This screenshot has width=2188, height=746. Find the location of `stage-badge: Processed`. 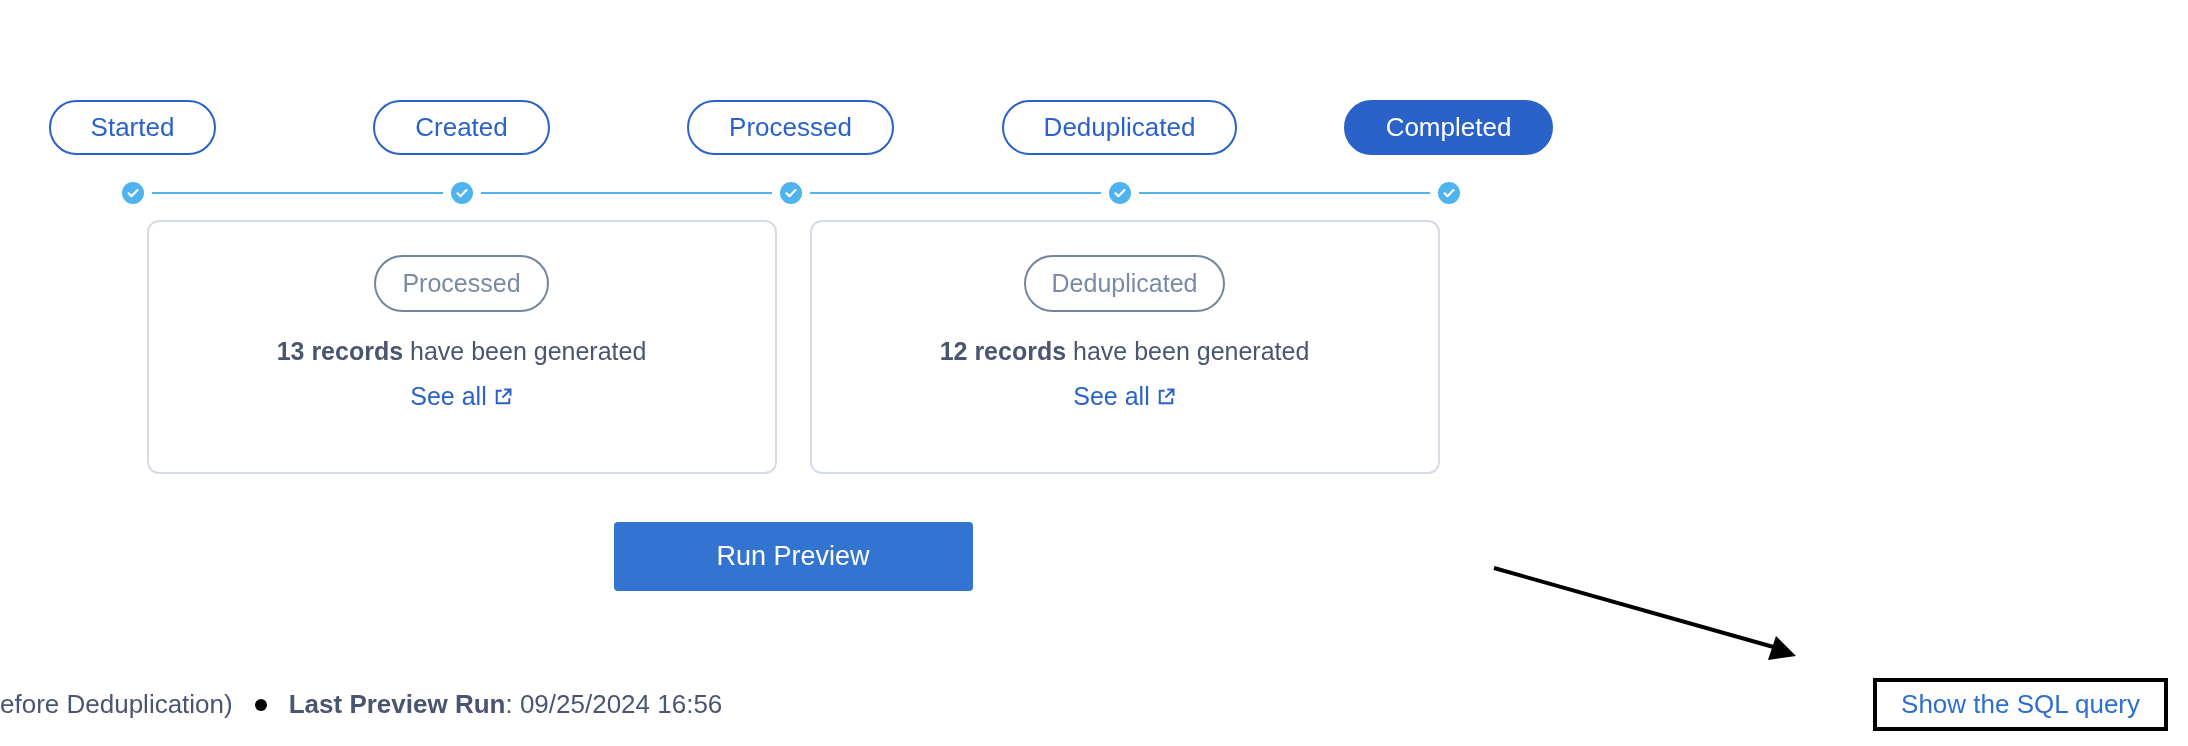

stage-badge: Processed is located at coordinates (461, 283).